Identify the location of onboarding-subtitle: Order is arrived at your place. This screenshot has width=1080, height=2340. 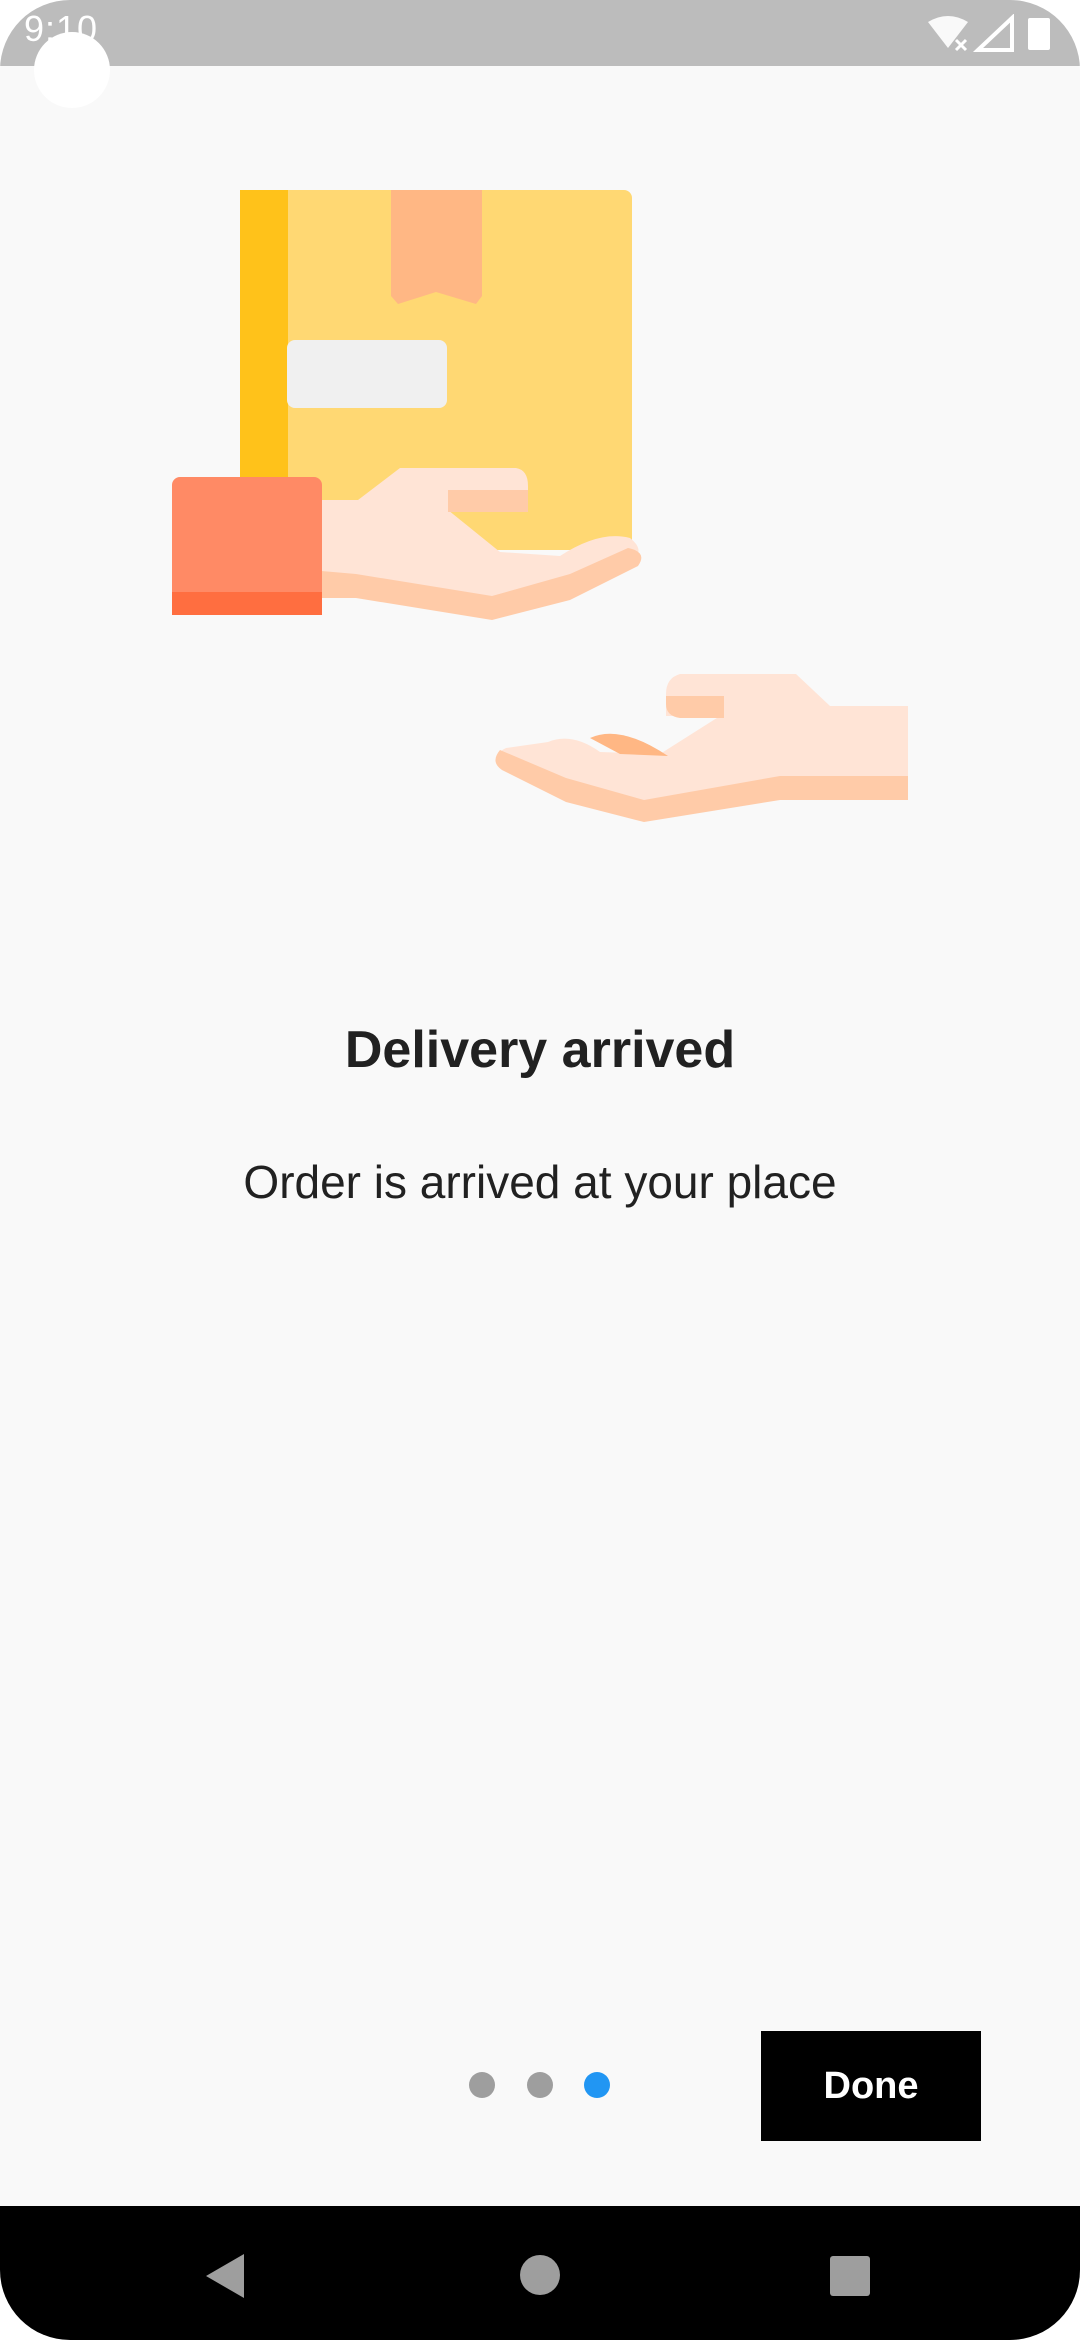
(540, 1182).